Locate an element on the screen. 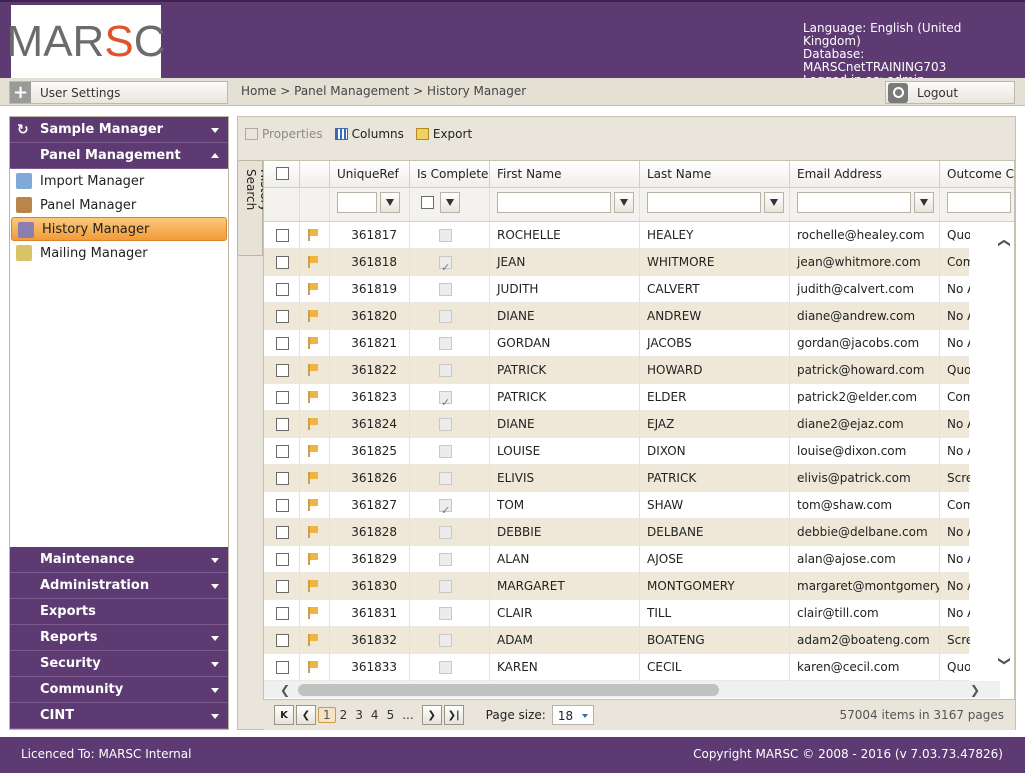 This screenshot has width=1025, height=773. scroll-up-icon: ❮ is located at coordinates (1005, 243).